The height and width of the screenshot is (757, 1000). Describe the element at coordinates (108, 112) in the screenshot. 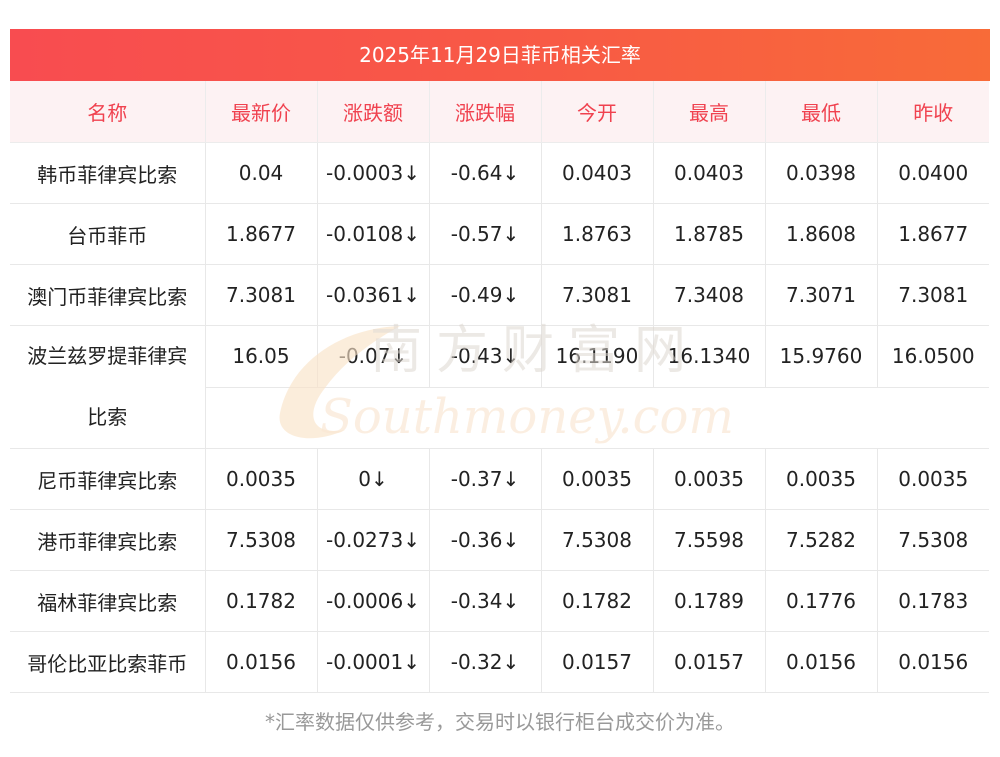

I see `col-header-name: 名称` at that location.